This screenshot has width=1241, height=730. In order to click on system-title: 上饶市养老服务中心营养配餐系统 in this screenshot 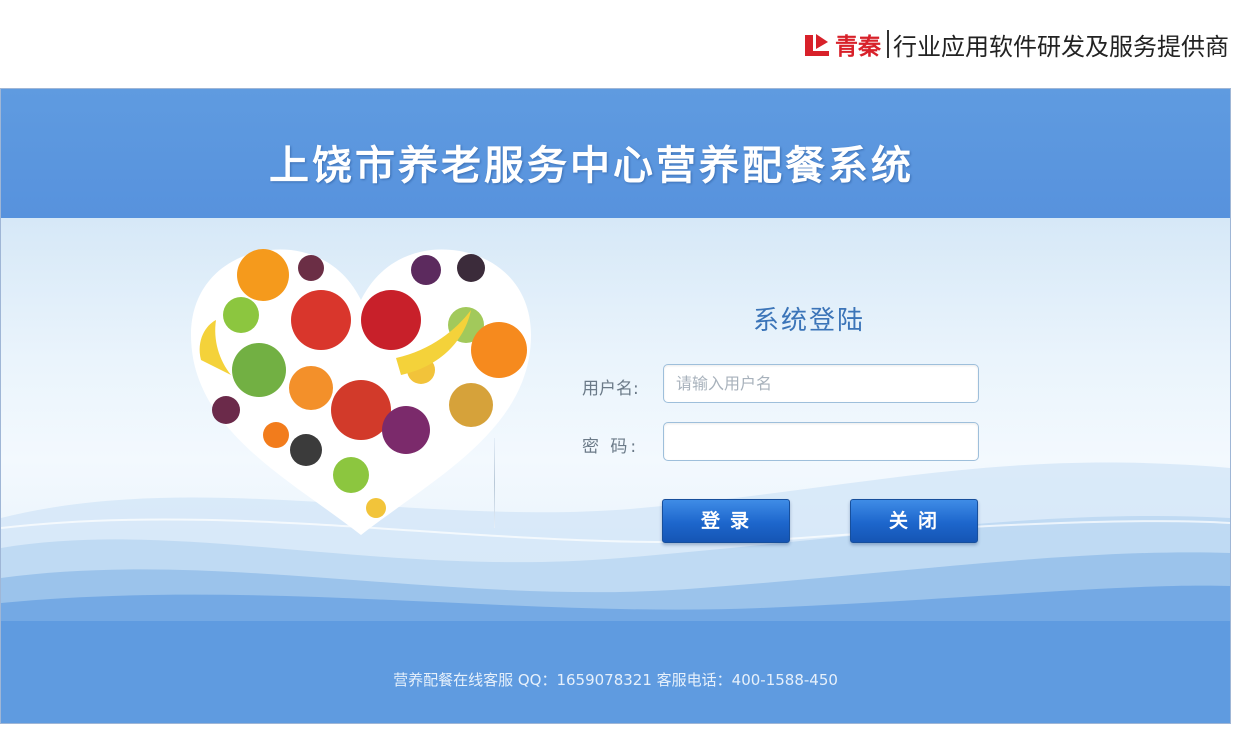, I will do `click(591, 165)`.